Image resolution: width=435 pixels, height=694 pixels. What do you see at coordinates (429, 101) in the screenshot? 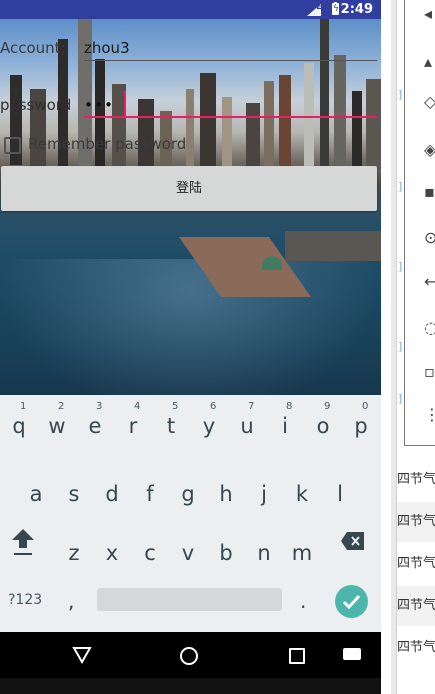
I see `ide-toolbar-icon: ◇` at bounding box center [429, 101].